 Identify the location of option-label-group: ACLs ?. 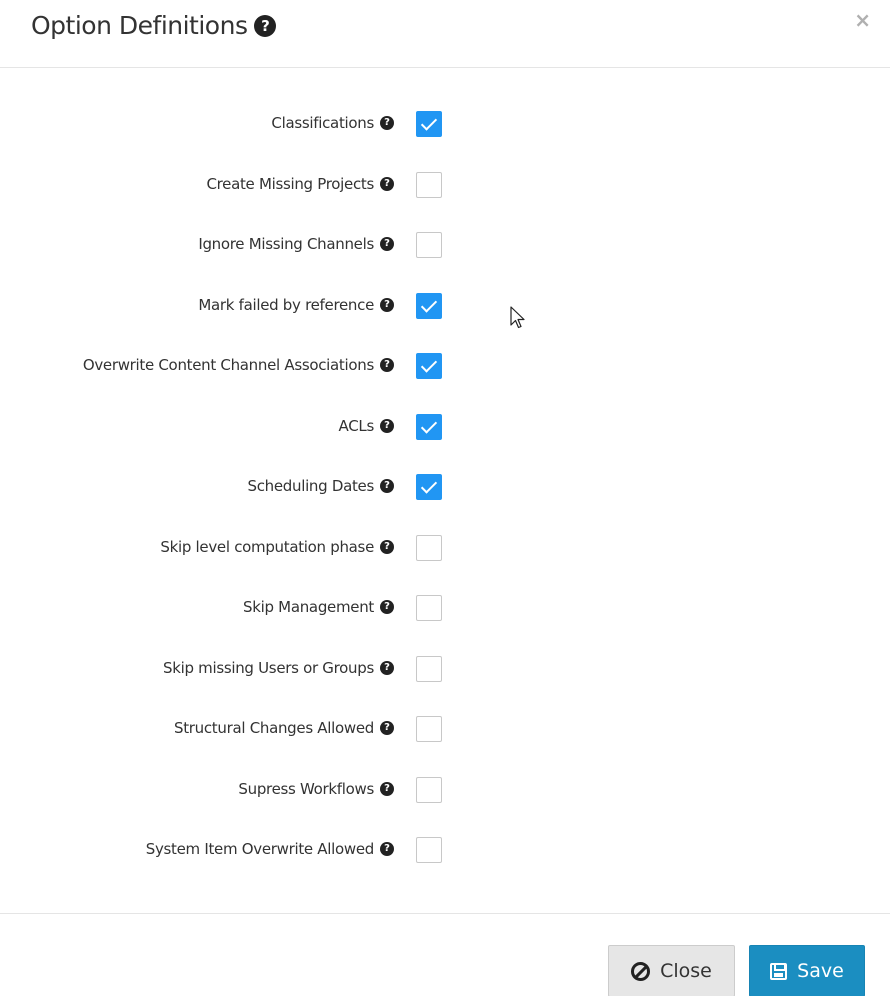
(366, 426).